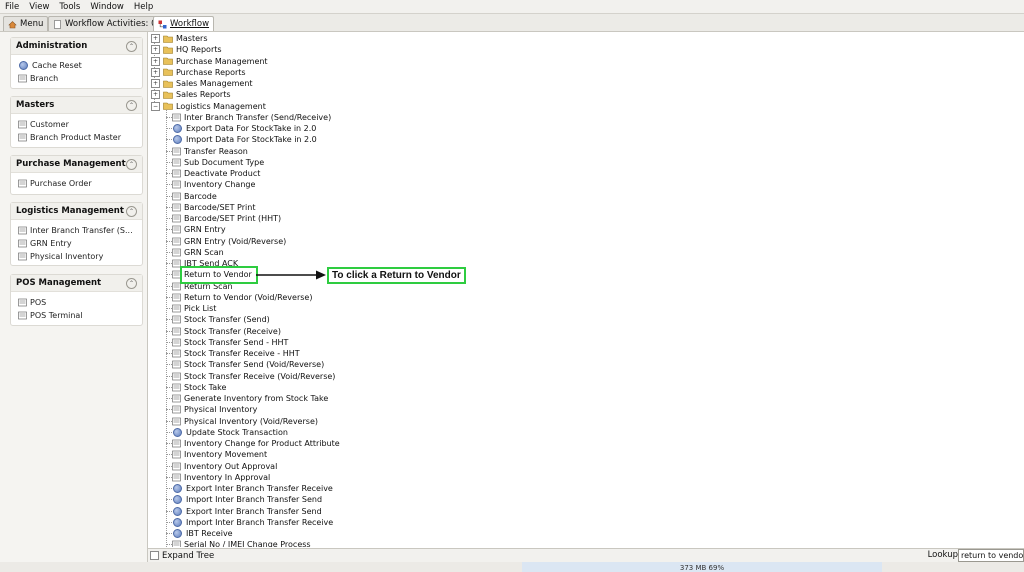 The height and width of the screenshot is (572, 1024). I want to click on sidebar-item-branch: Branch, so click(76, 78).